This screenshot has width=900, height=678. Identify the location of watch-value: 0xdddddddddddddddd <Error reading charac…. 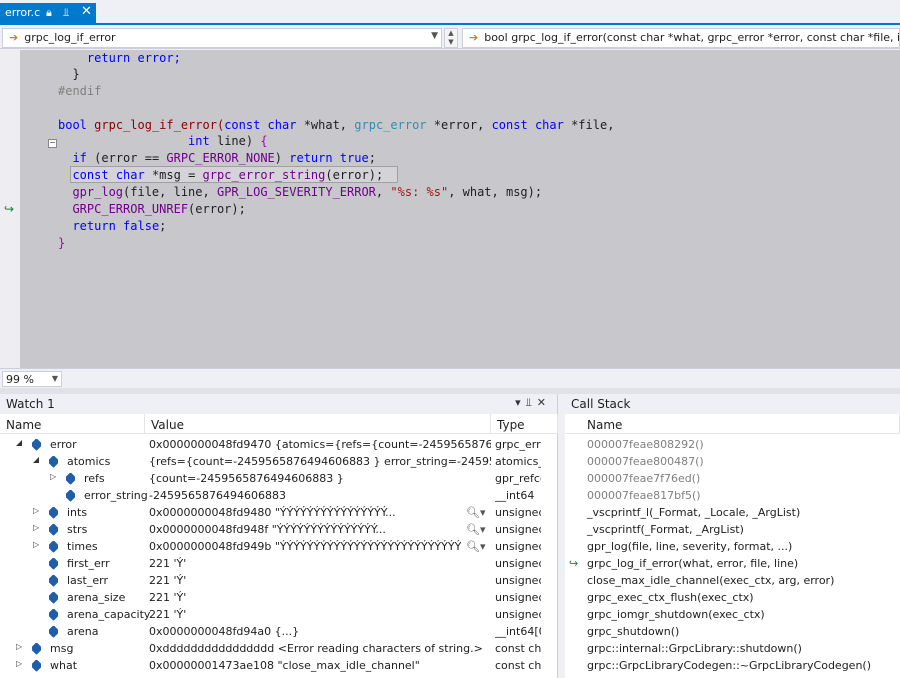
(320, 648).